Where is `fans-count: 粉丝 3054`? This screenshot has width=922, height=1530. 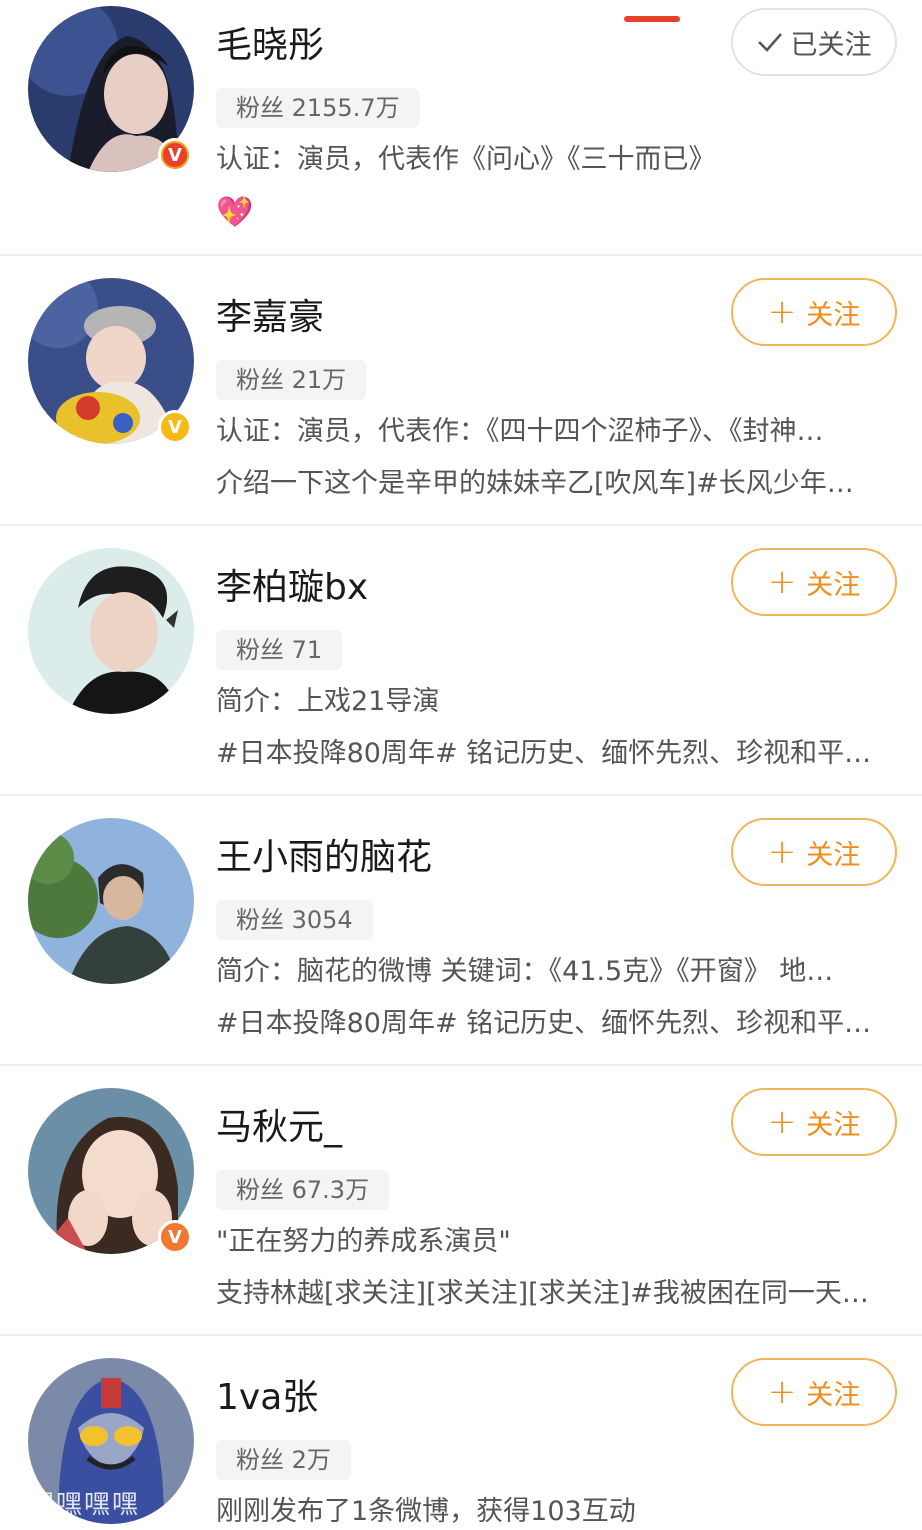
fans-count: 粉丝 3054 is located at coordinates (294, 920).